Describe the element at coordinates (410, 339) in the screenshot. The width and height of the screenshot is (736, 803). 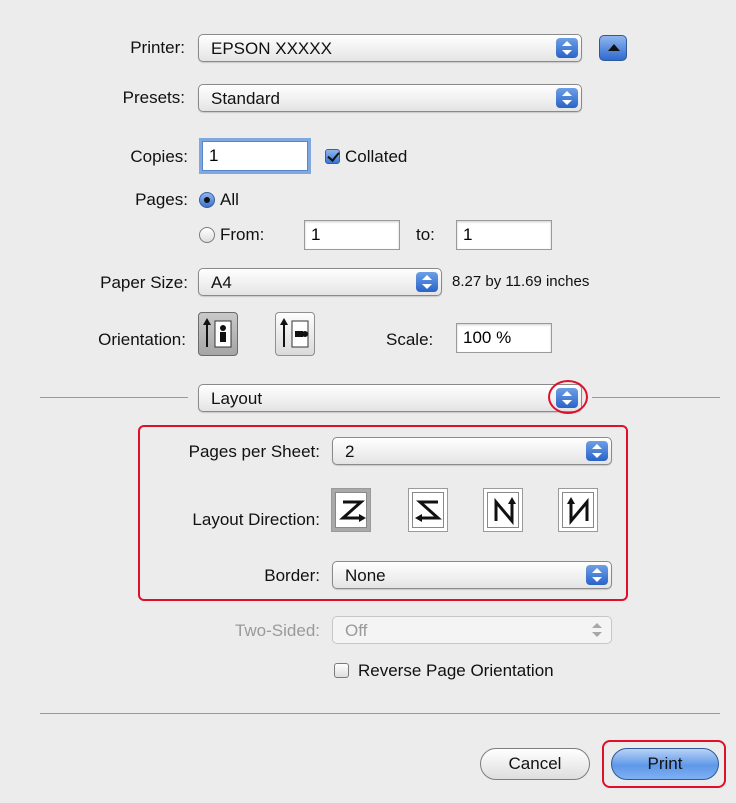
I see `scale-label: Scale:` at that location.